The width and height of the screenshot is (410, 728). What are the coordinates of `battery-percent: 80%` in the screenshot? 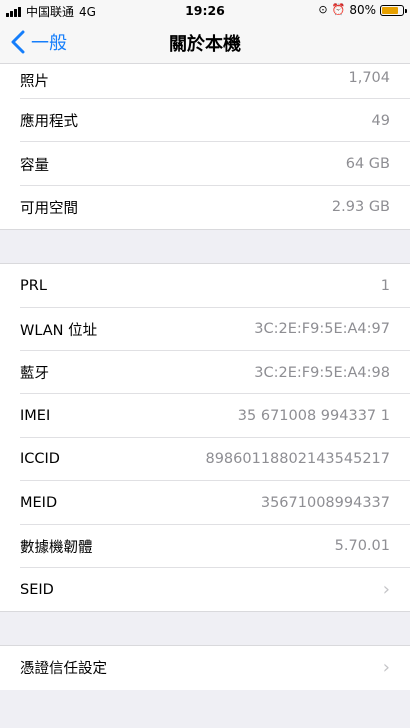 It's located at (362, 10).